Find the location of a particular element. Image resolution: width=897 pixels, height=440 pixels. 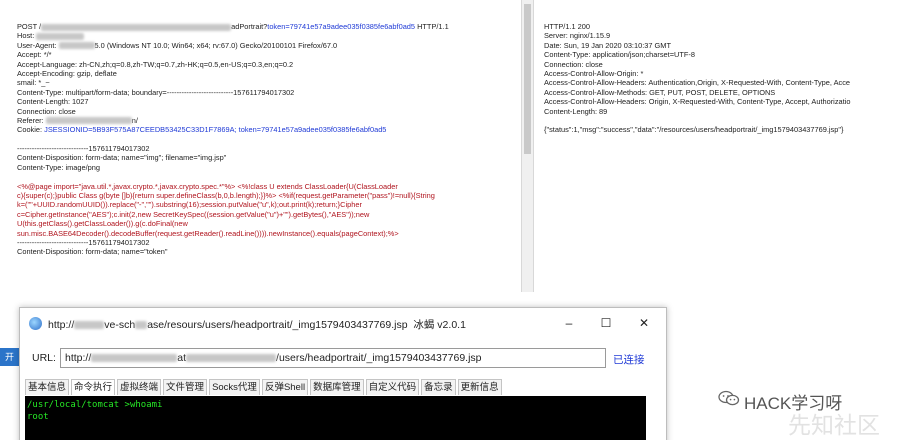

request-smail: smail: *_~ is located at coordinates (33, 83).